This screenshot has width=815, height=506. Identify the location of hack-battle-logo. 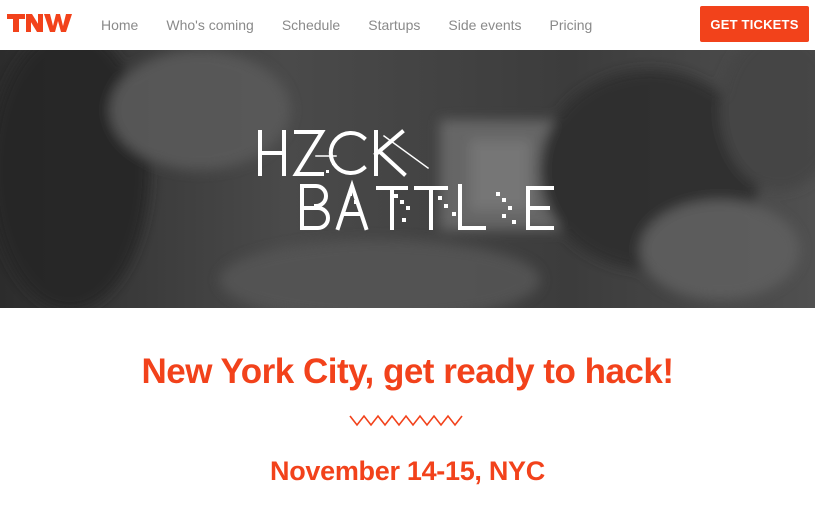
(406, 180).